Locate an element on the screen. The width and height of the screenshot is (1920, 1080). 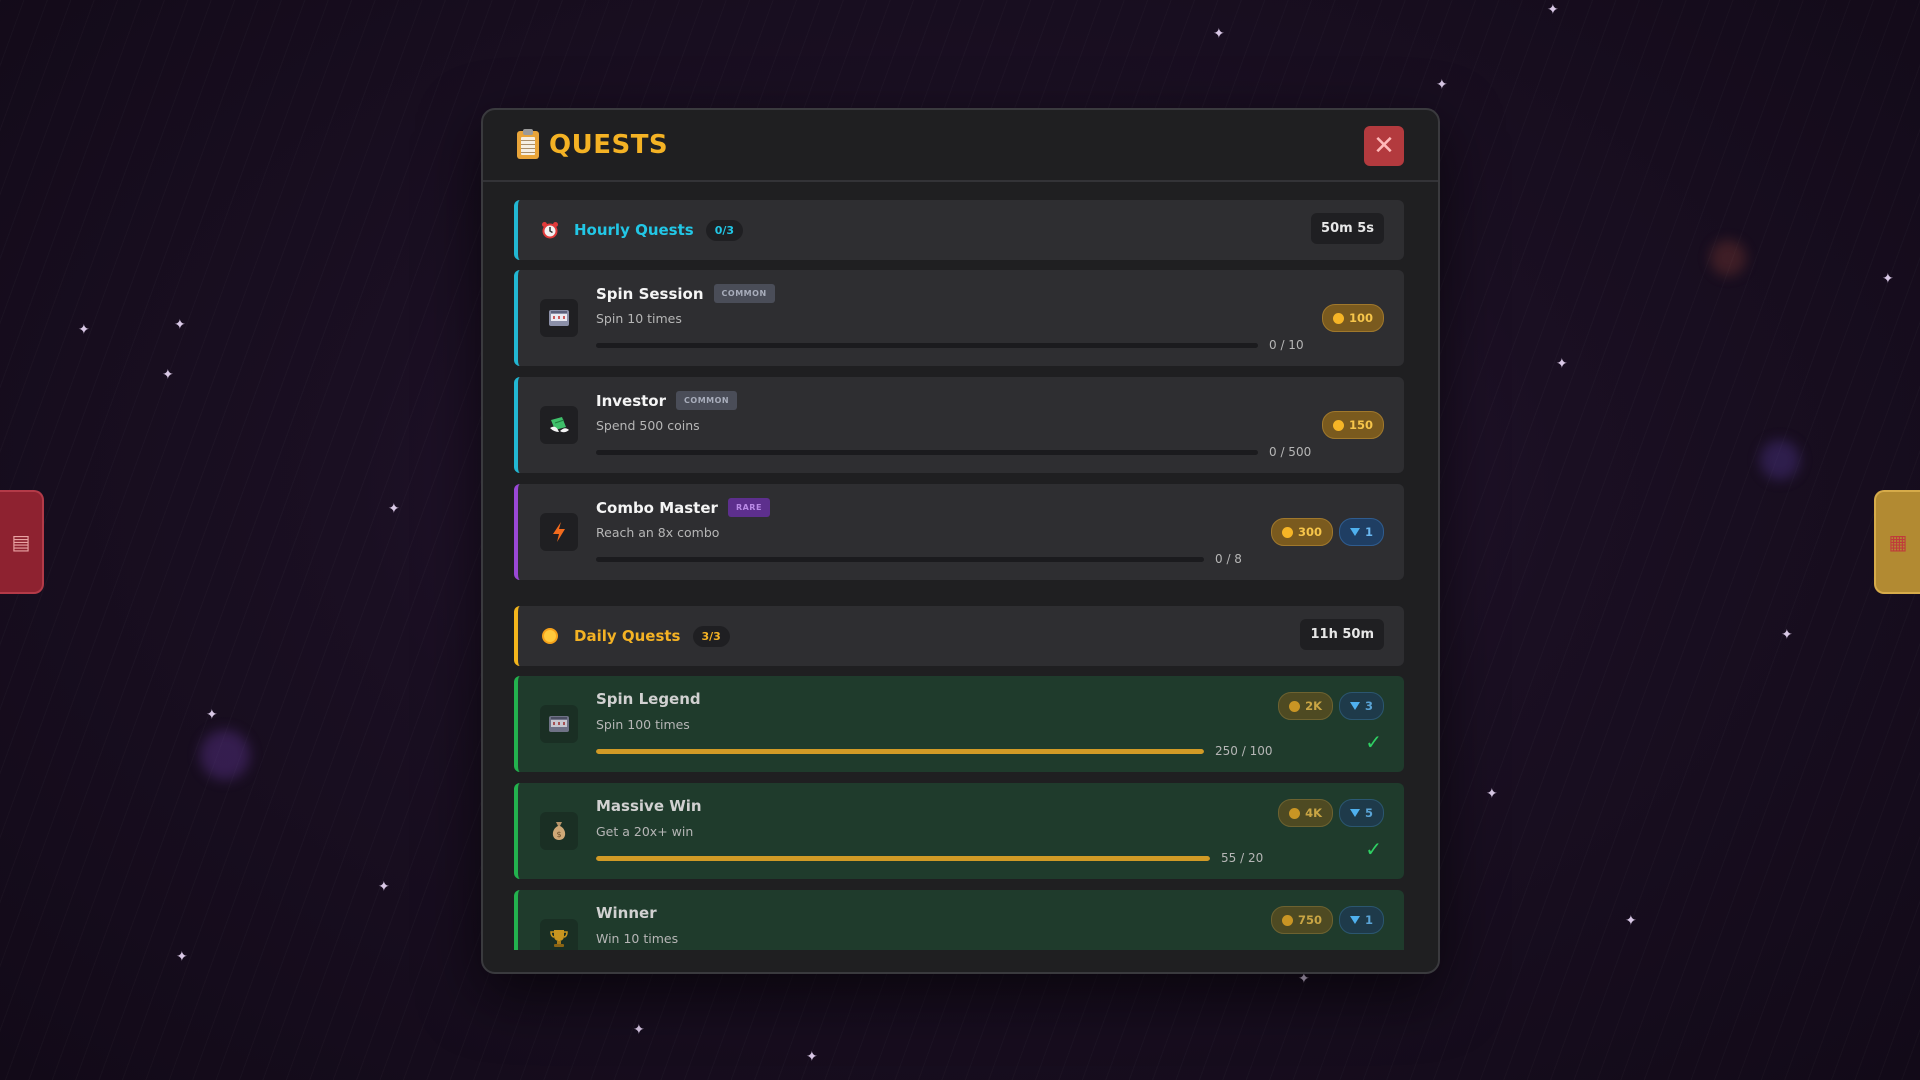
section-title: Hourly Quests is located at coordinates (634, 230).